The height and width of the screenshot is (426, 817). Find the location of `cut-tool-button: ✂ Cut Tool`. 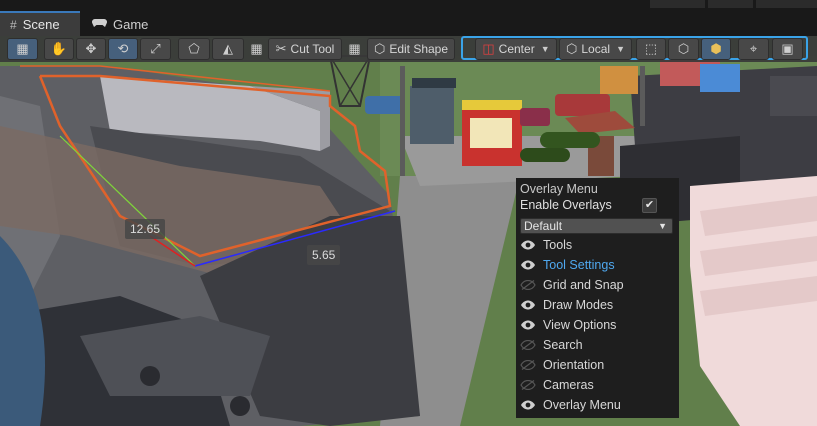

cut-tool-button: ✂ Cut Tool is located at coordinates (305, 49).